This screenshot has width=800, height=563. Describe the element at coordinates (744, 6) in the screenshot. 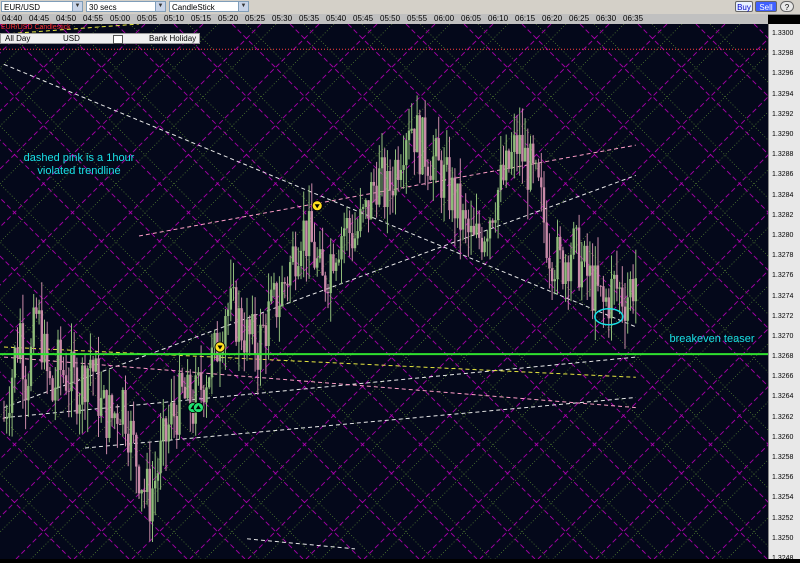

I see `buy-button: Buy` at that location.